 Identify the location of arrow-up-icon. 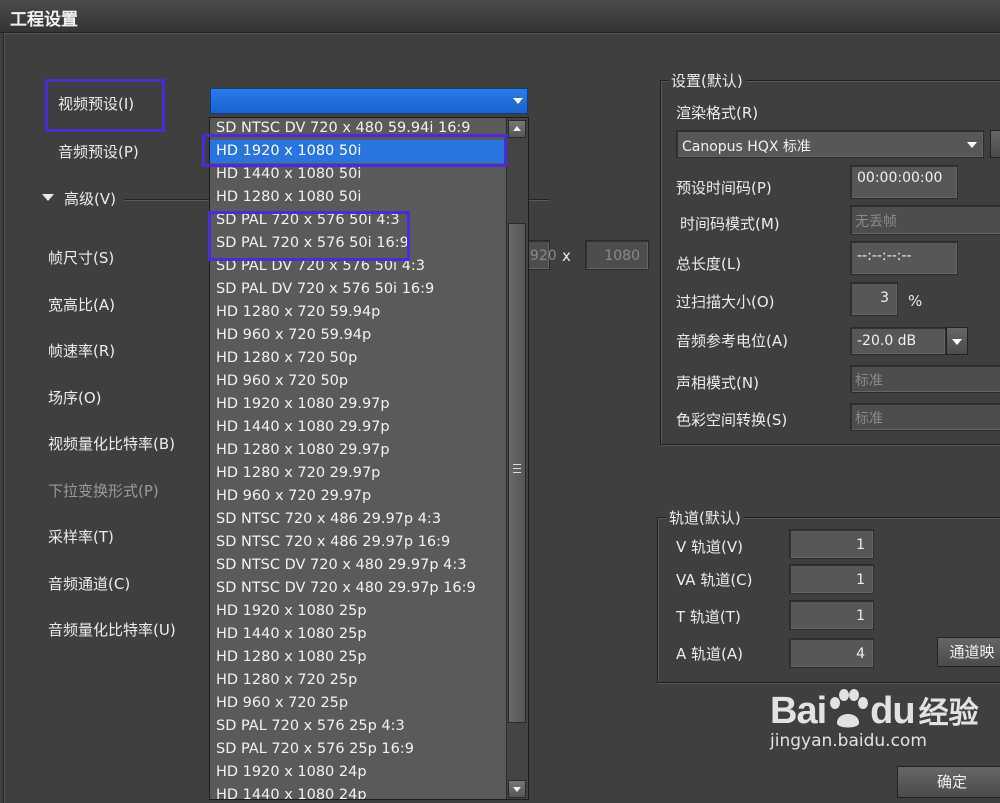
(517, 128).